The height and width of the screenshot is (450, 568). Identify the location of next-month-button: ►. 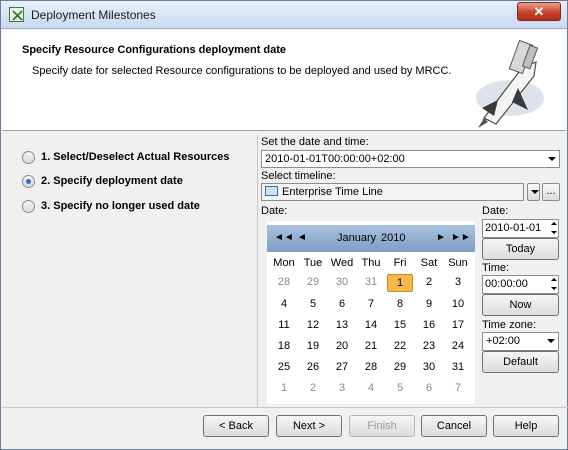
(441, 237).